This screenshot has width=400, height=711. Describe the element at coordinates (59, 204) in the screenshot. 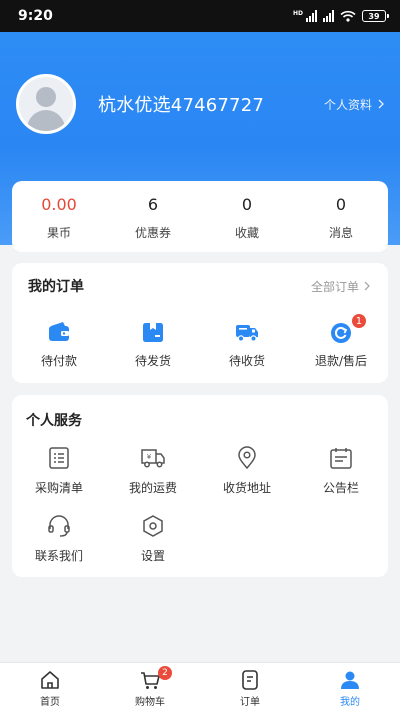

I see `stat-value: 0.00` at that location.